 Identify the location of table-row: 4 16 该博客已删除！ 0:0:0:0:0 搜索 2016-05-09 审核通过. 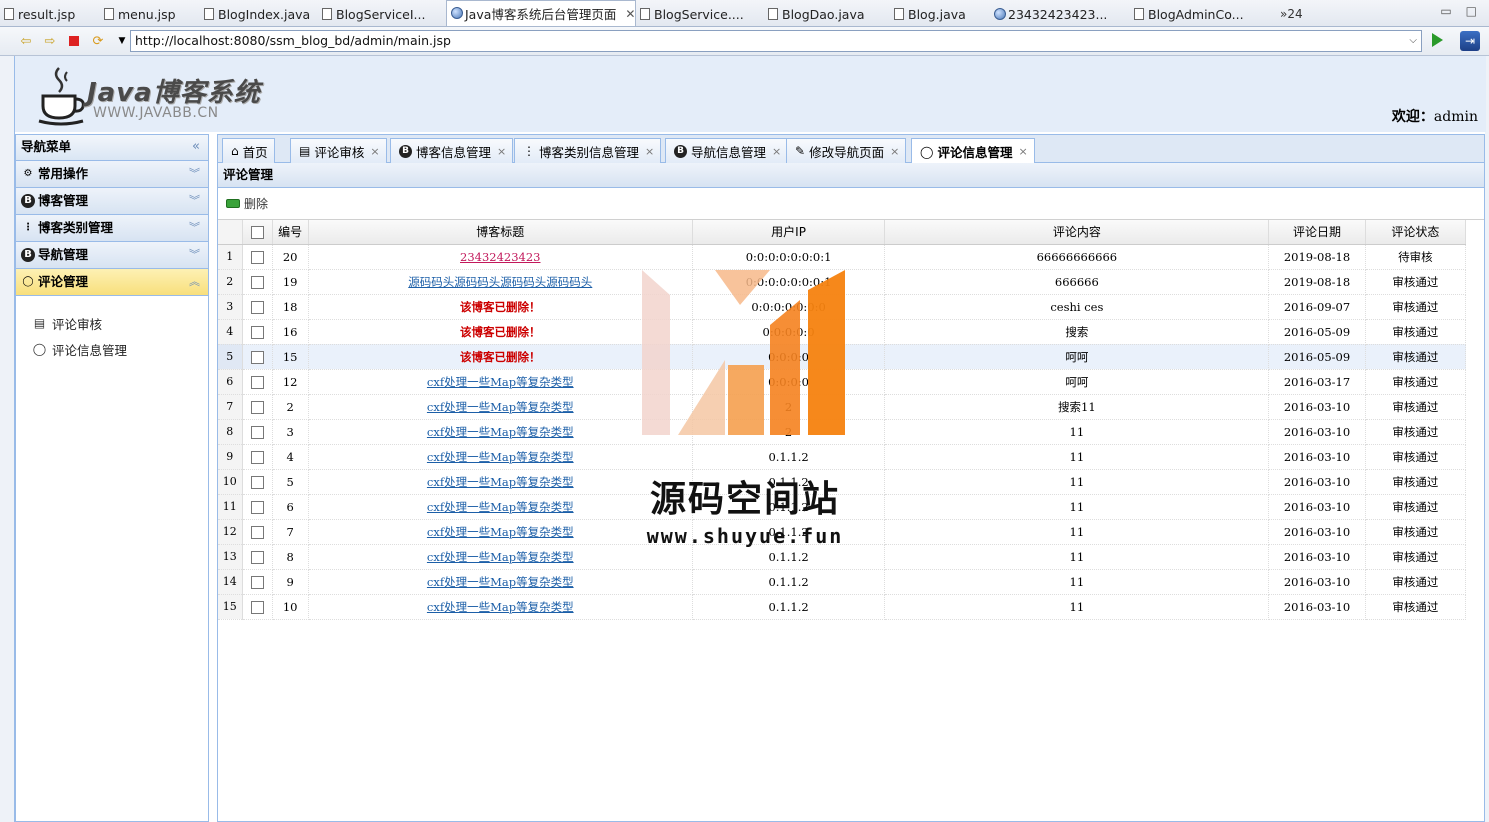
(842, 332).